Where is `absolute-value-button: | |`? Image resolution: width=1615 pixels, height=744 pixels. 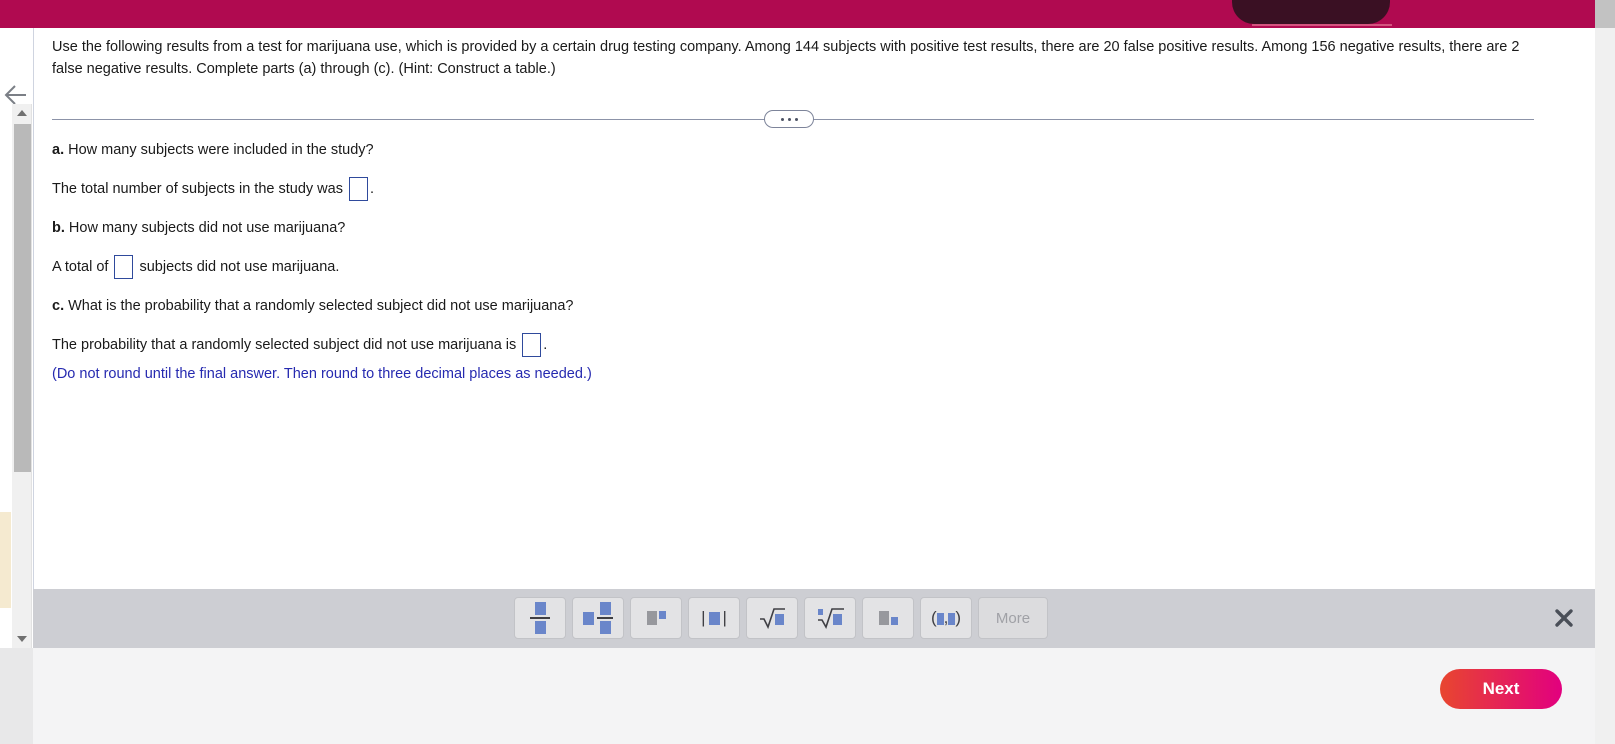
absolute-value-button: | | is located at coordinates (714, 618).